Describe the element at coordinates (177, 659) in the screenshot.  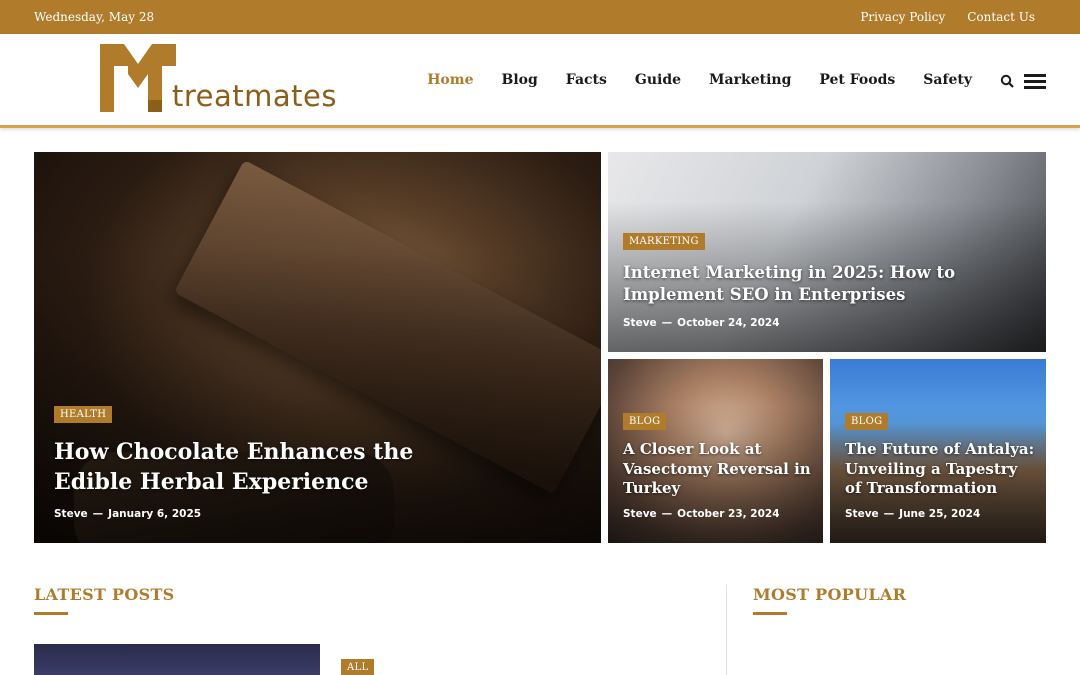
I see `latest-post-thumbnail` at that location.